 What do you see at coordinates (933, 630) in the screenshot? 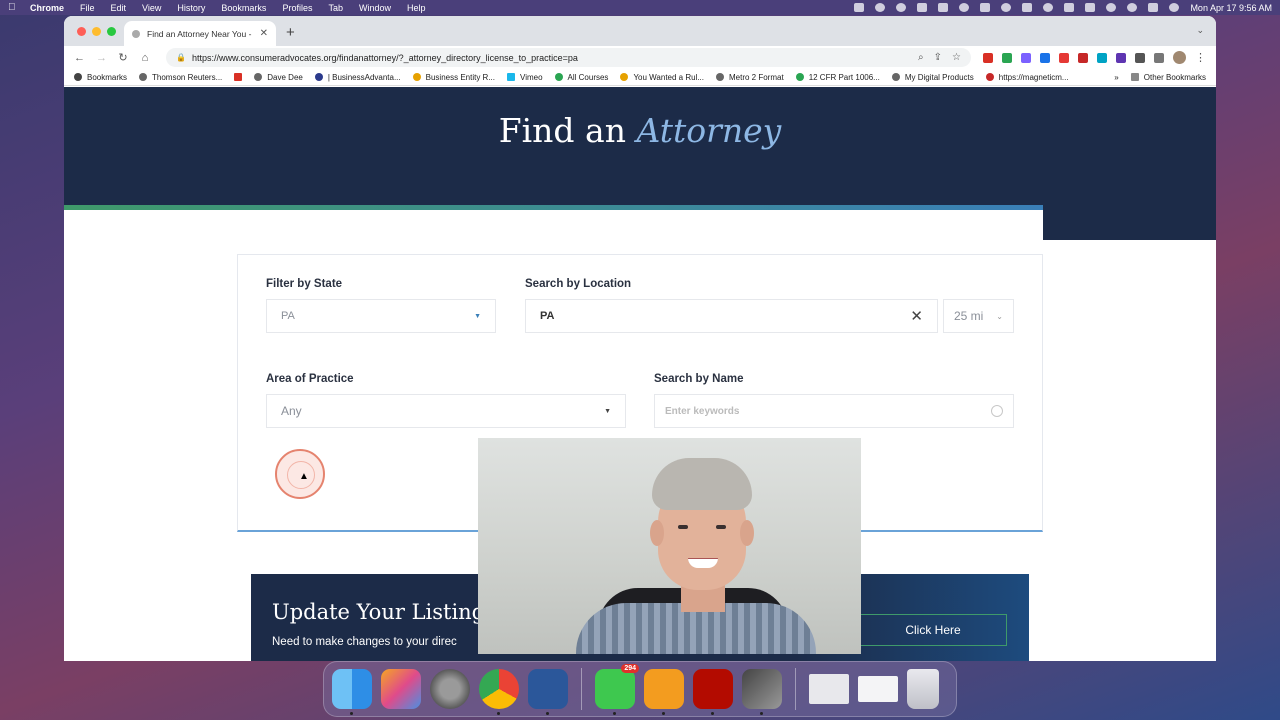
I see `click-here-button: Click Here` at bounding box center [933, 630].